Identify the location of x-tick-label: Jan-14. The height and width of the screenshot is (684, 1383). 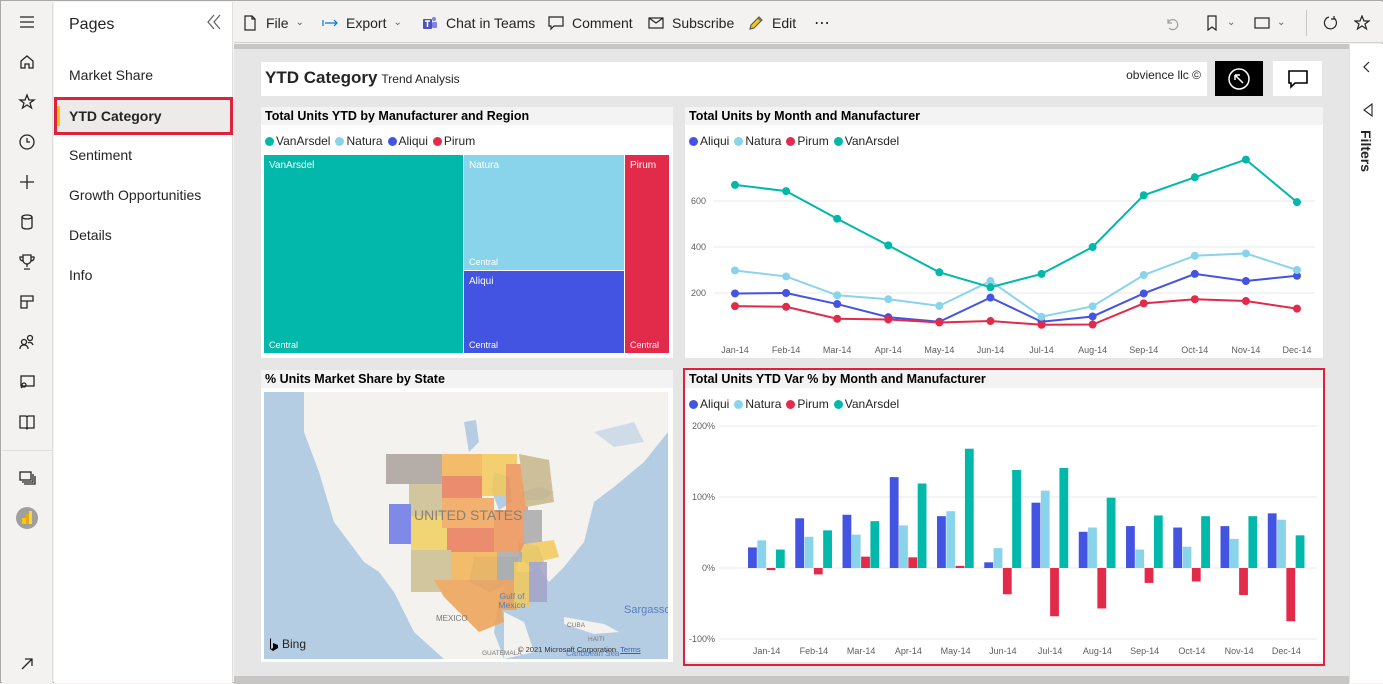
(735, 350).